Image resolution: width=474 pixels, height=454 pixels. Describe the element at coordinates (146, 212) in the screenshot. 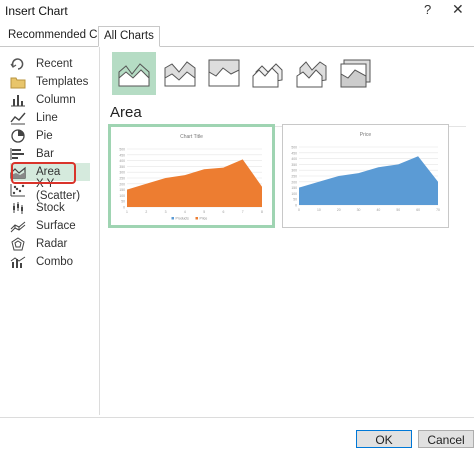

I see `x-tick-label: 2` at that location.